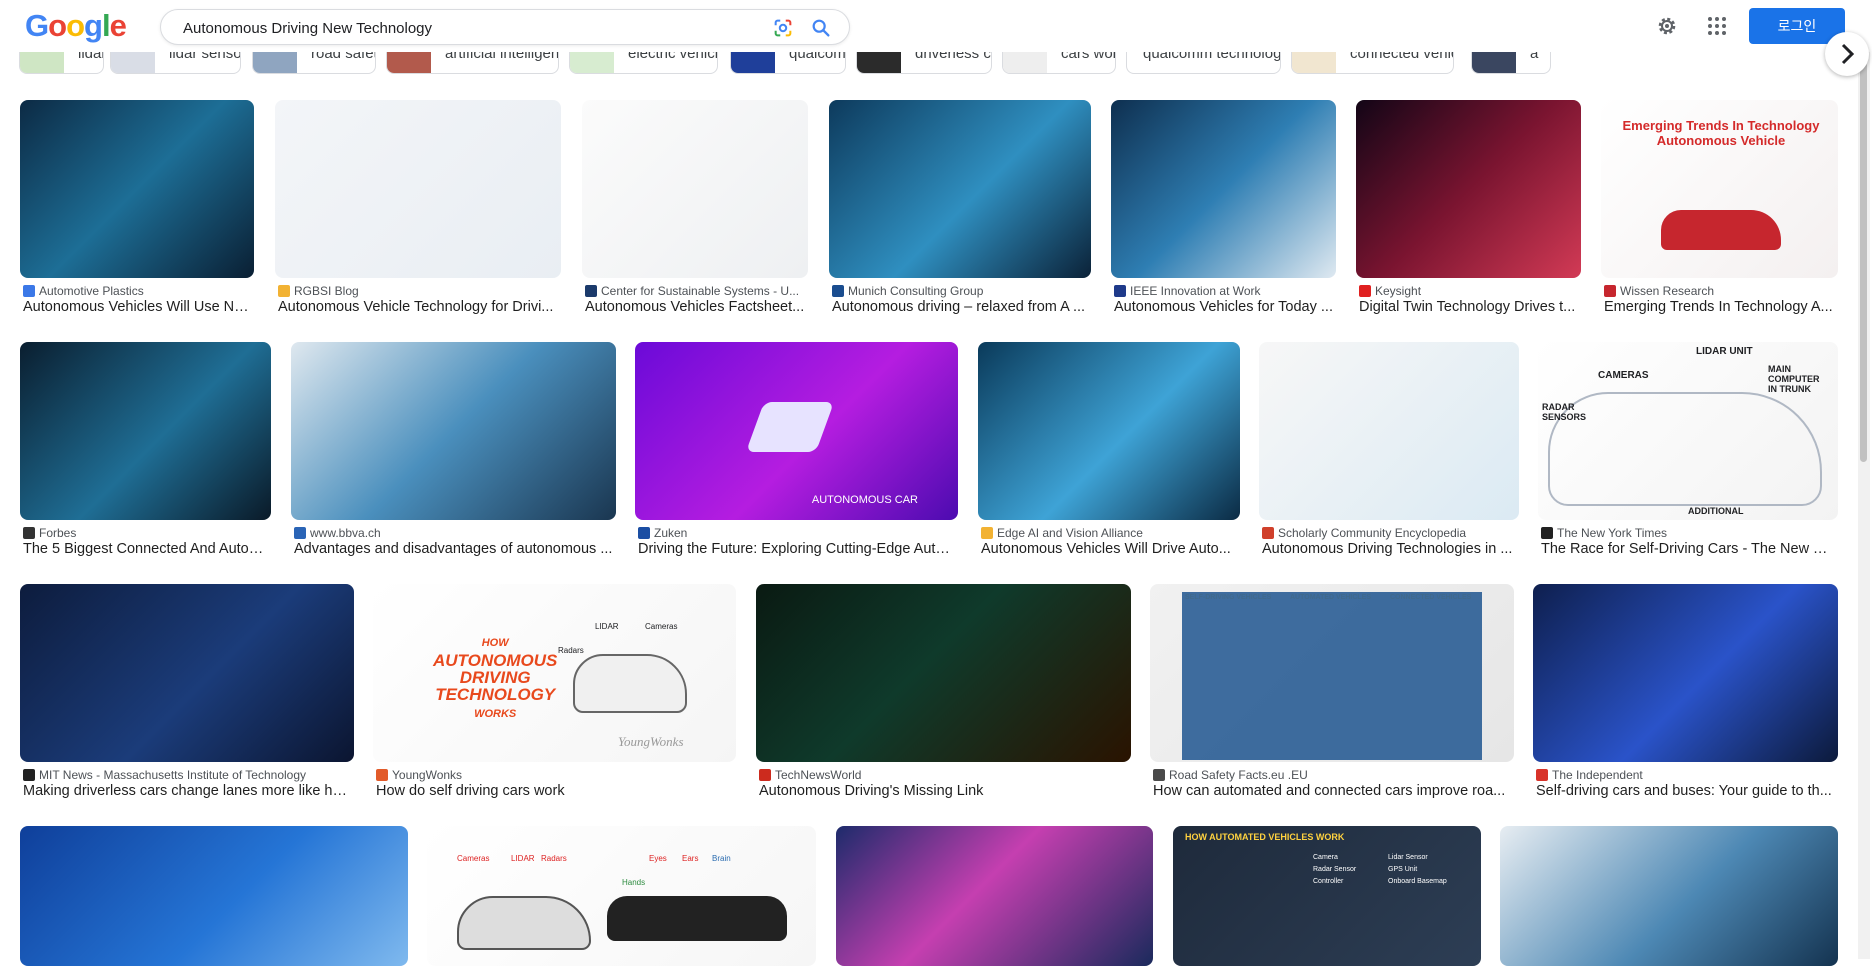  What do you see at coordinates (1372, 533) in the screenshot?
I see `result-source-name: Scholarly Community Encyclopedia` at bounding box center [1372, 533].